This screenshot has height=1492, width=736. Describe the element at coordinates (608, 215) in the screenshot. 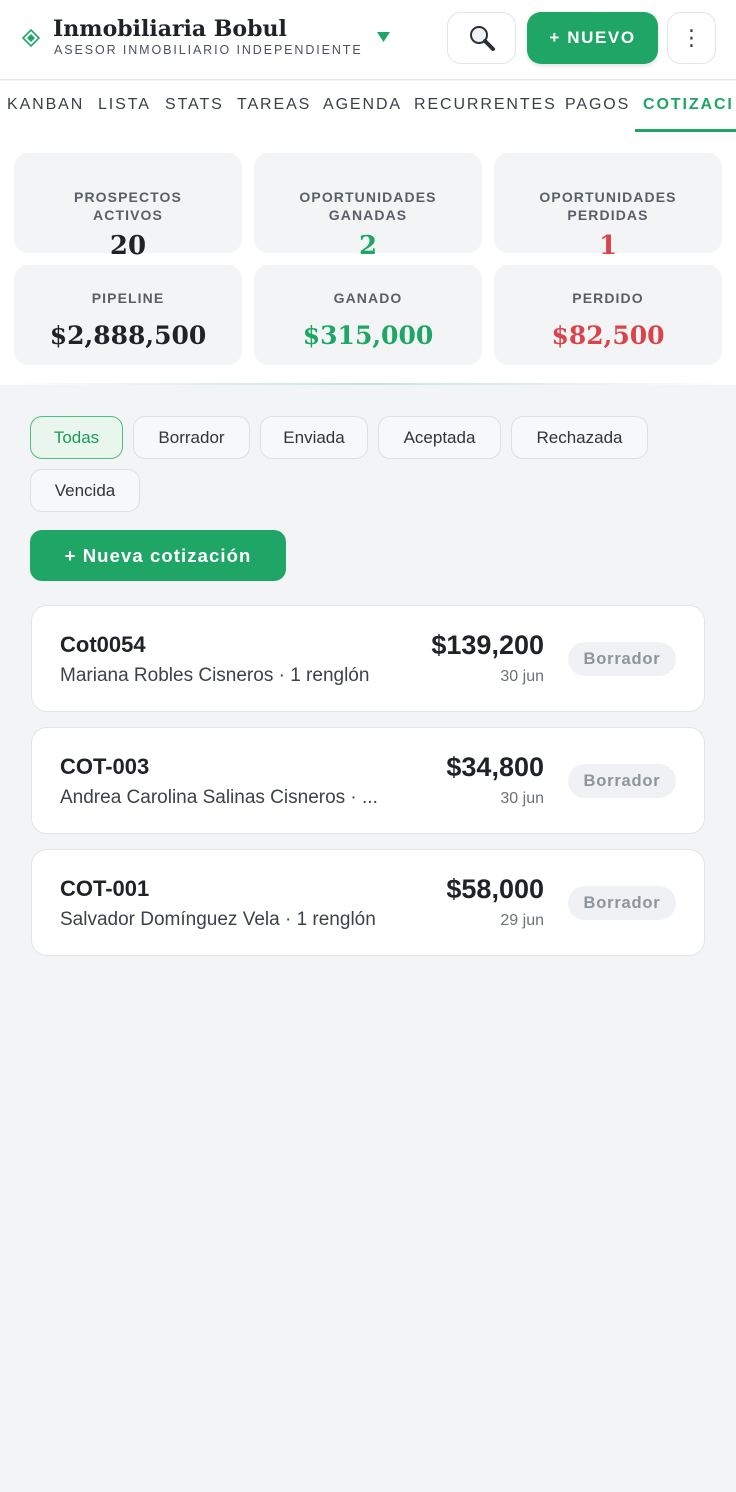

I see `stat-label: PERDIDAS` at that location.